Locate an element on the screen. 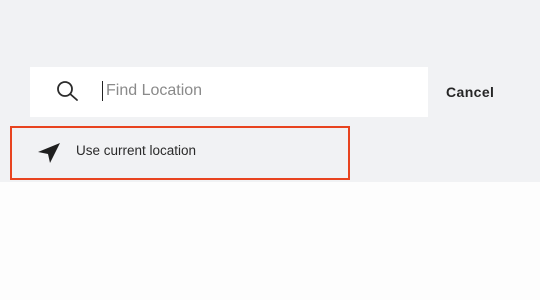  use-current-location-label: Use current location is located at coordinates (136, 150).